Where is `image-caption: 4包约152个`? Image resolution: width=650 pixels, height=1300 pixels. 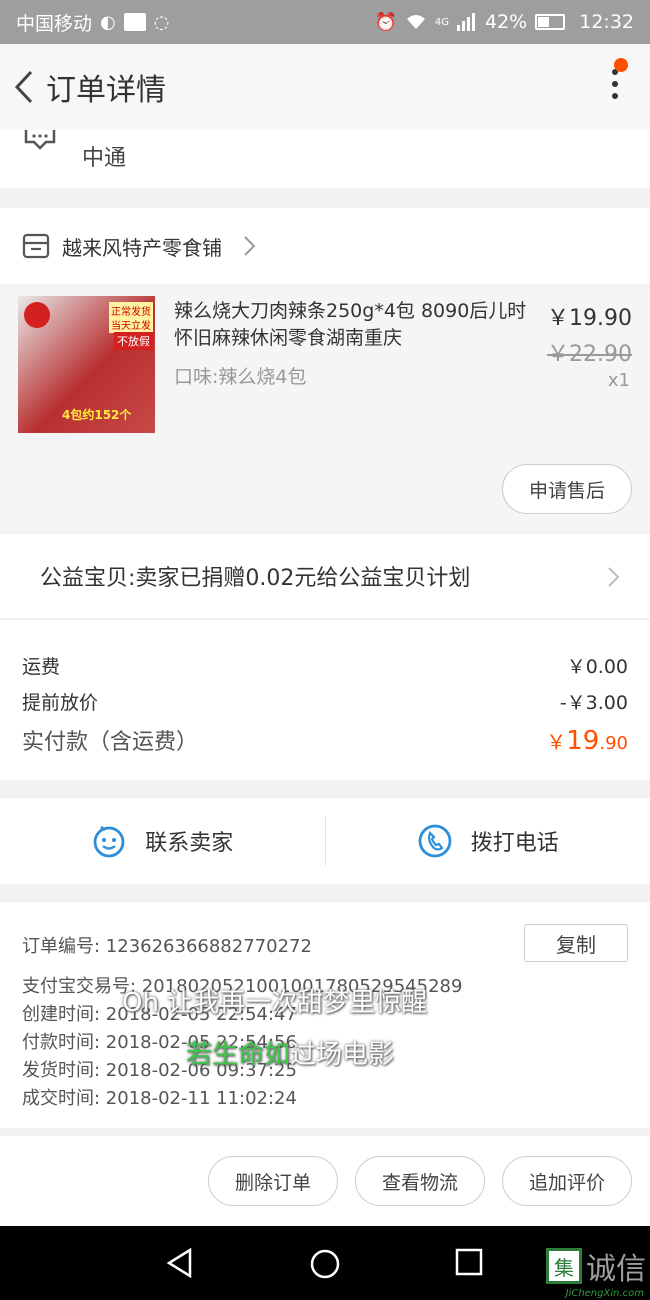
image-caption: 4包约152个 is located at coordinates (97, 415).